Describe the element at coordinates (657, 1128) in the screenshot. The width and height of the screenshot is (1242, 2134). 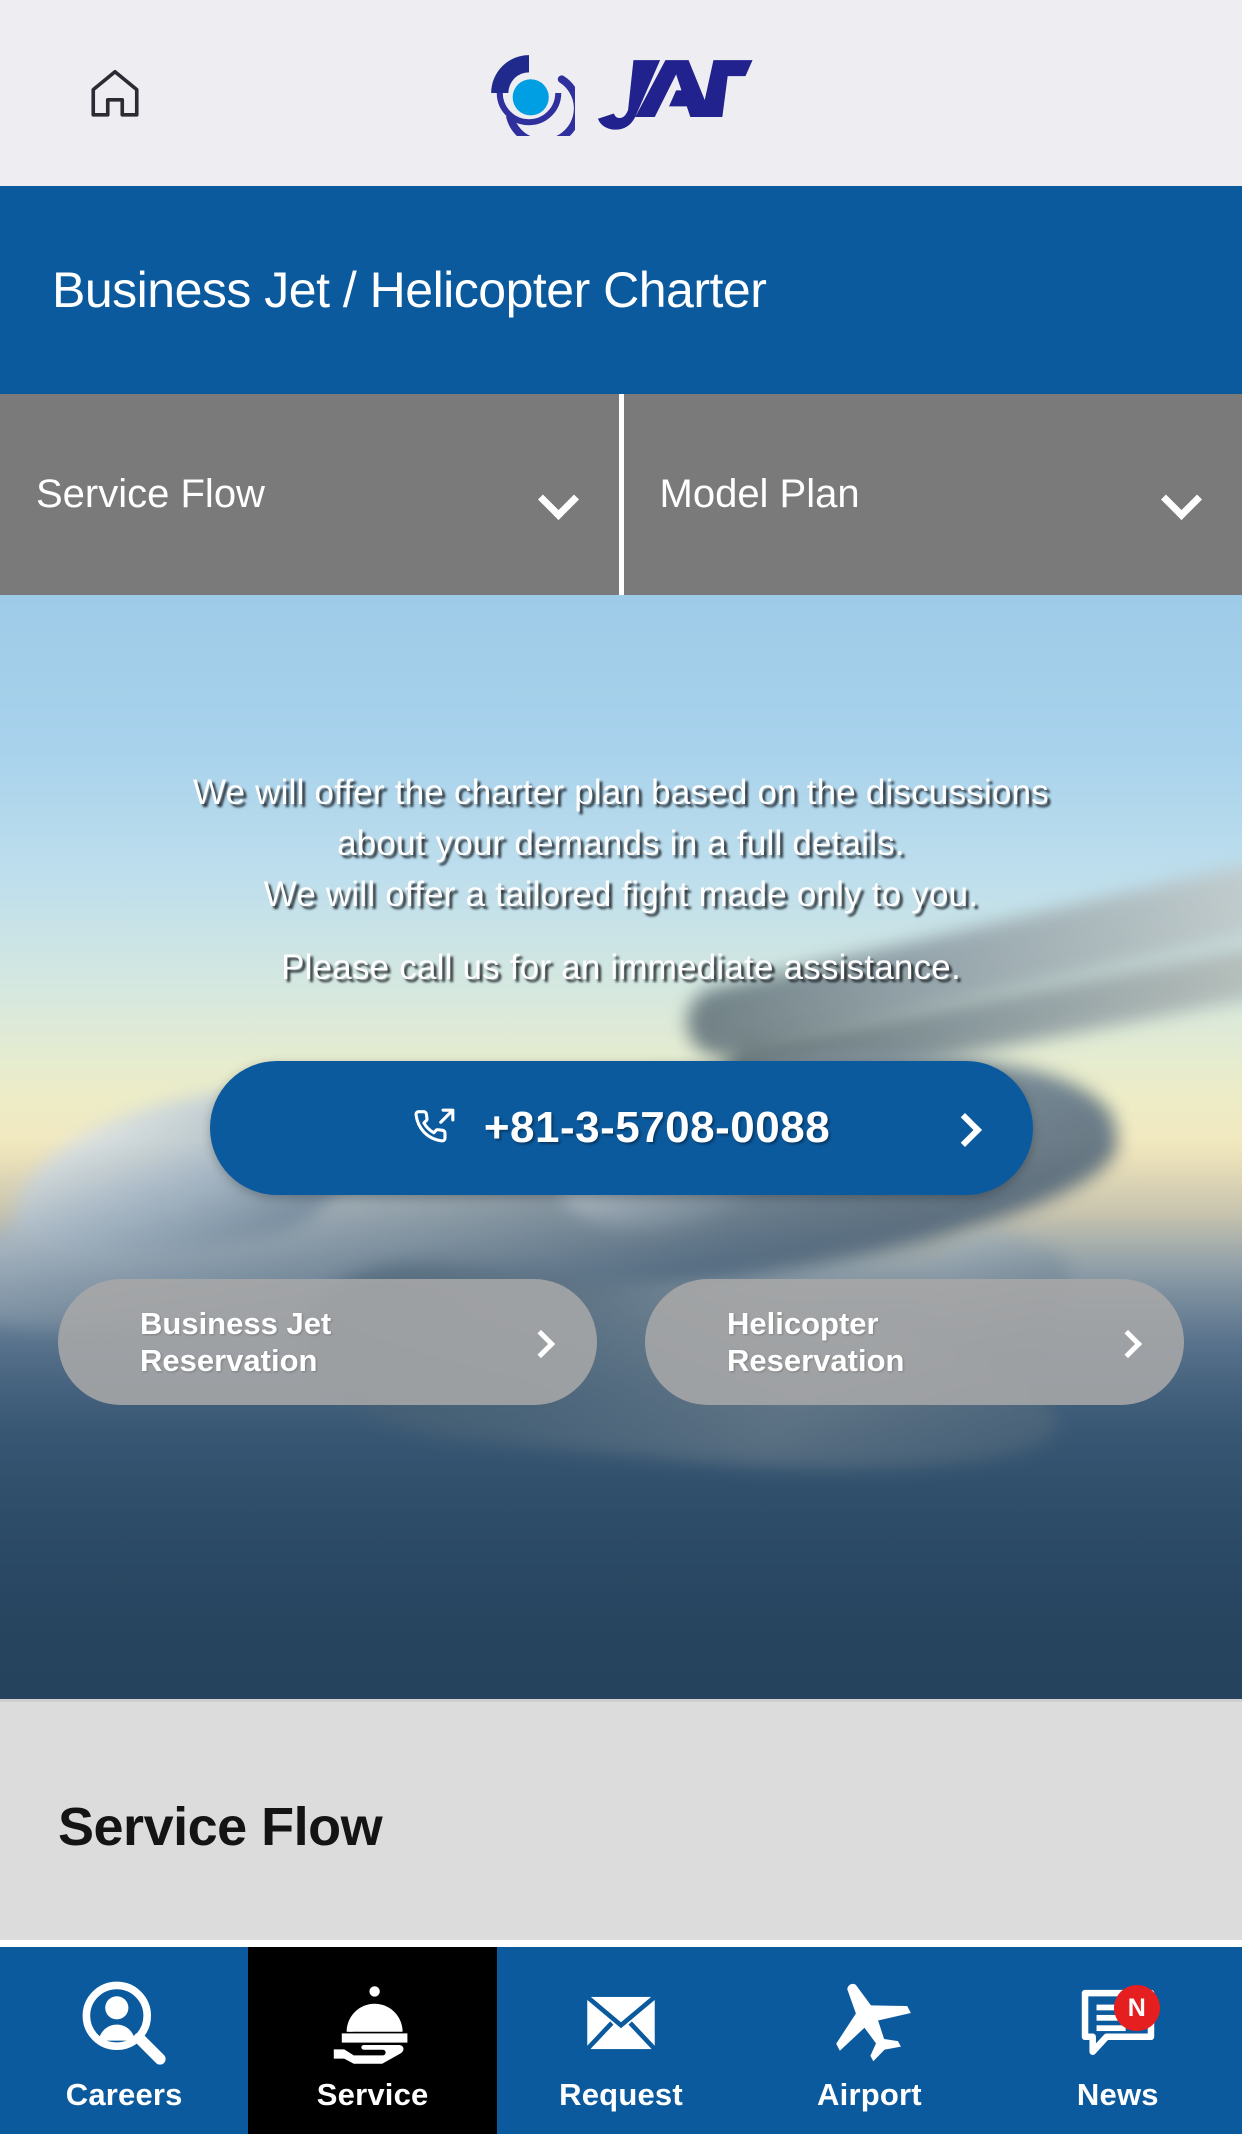
I see `phone-number: +81-3-5708-0088` at that location.